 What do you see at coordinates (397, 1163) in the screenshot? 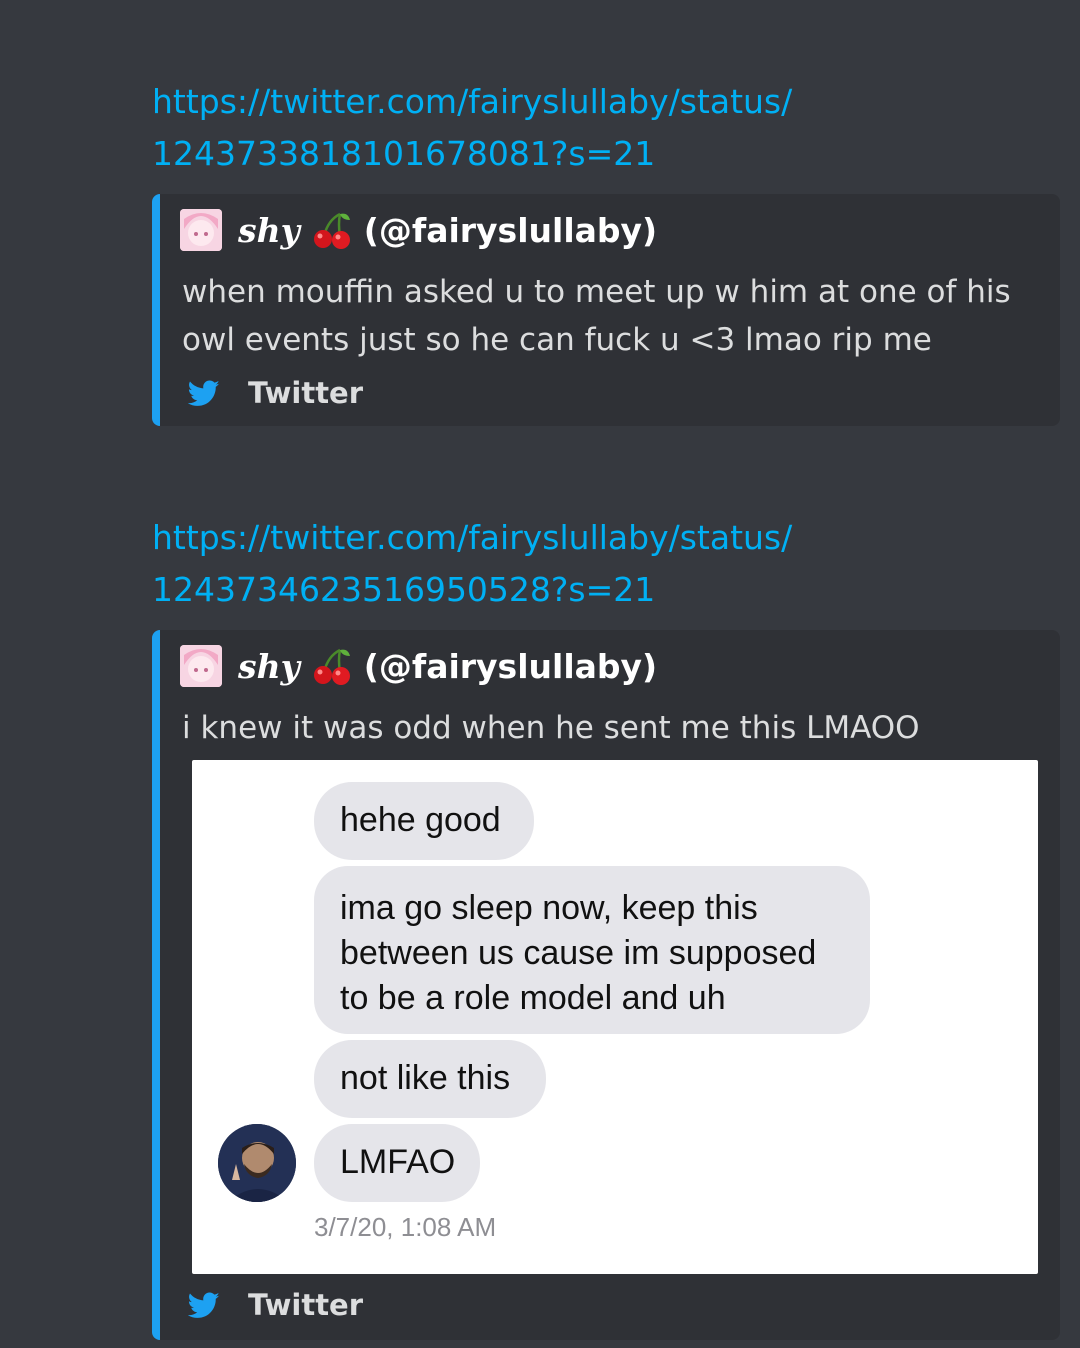
I see `chat-bubble: LMFAO` at bounding box center [397, 1163].